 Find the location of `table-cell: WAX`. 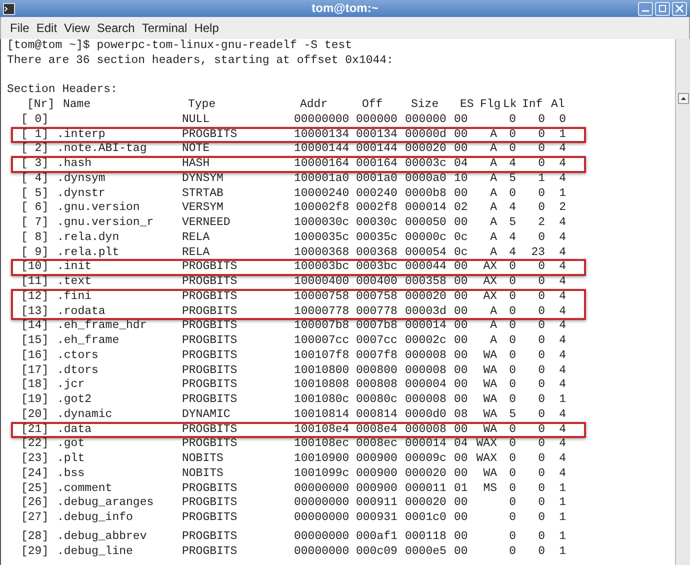

table-cell: WAX is located at coordinates (486, 459).